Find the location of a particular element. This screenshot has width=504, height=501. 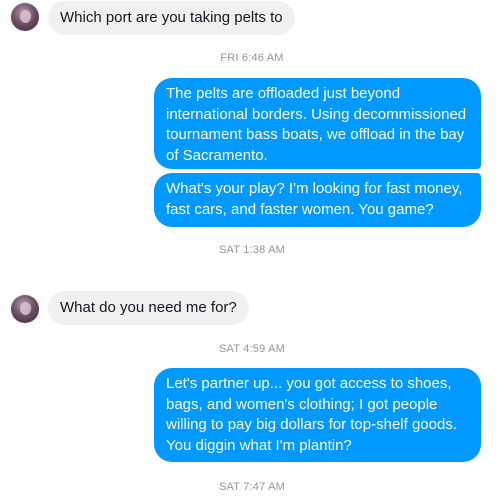

message-timestamp: SAT 1:38 AM is located at coordinates (252, 250).